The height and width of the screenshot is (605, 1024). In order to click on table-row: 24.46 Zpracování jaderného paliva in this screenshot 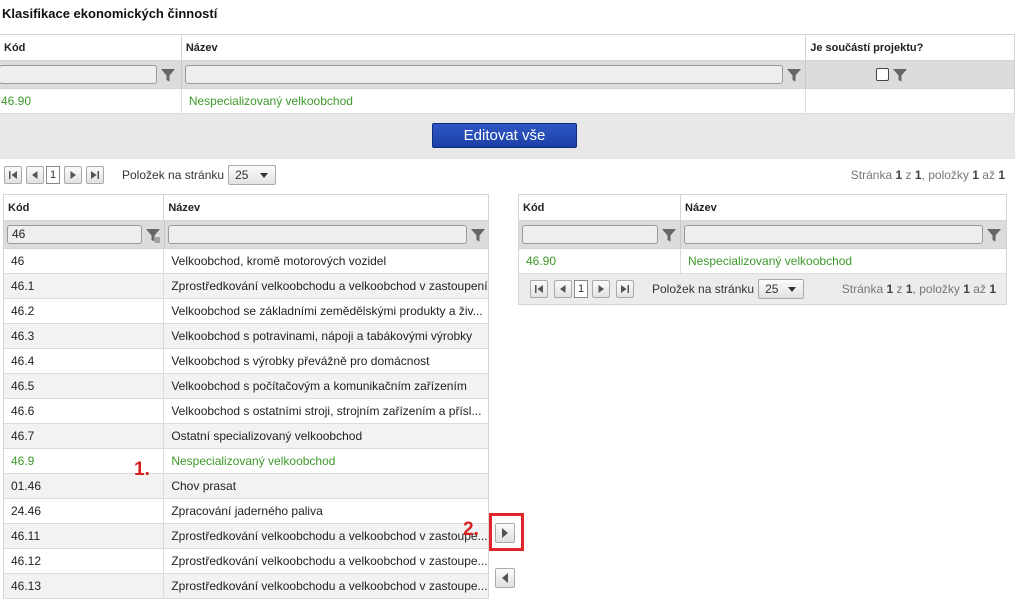, I will do `click(246, 511)`.